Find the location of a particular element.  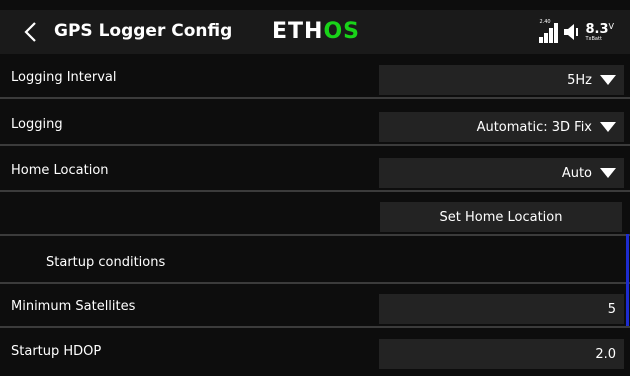

row-home-location: Home Location Auto is located at coordinates (315, 172).